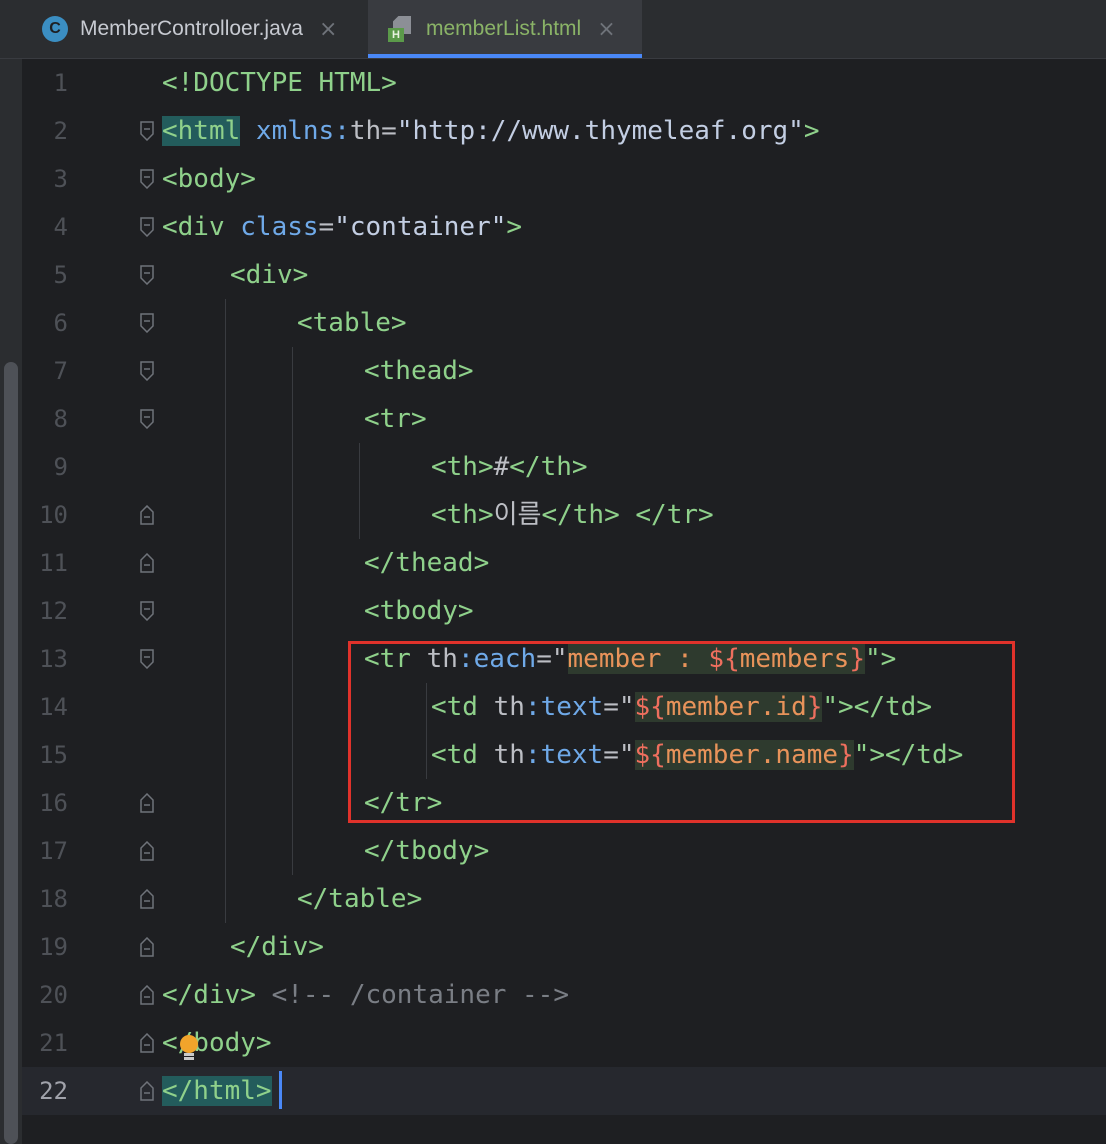  Describe the element at coordinates (564, 371) in the screenshot. I see `code-line: 7 <thead>` at that location.